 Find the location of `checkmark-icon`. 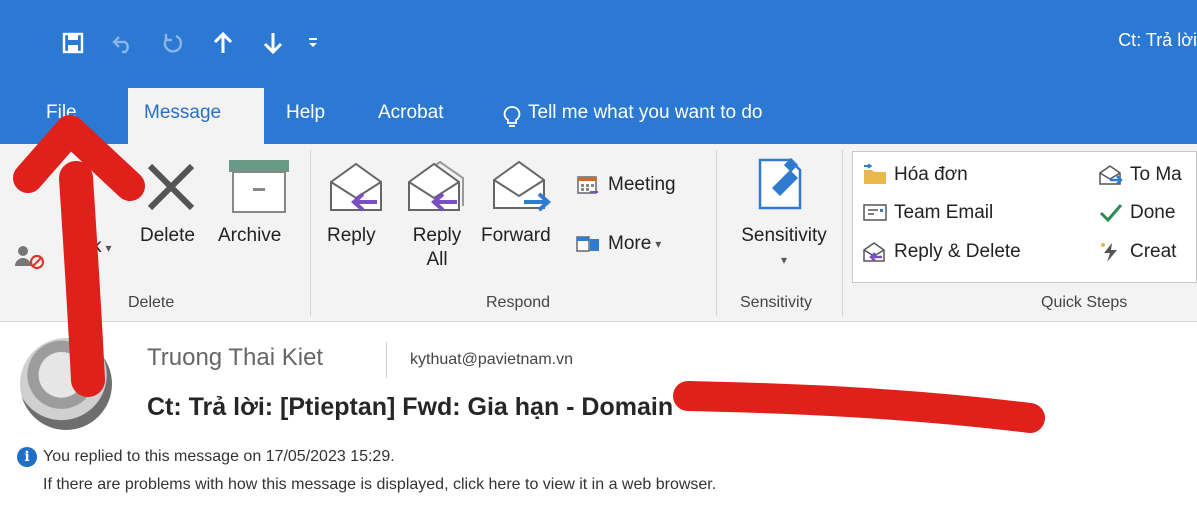

checkmark-icon is located at coordinates (1111, 213).